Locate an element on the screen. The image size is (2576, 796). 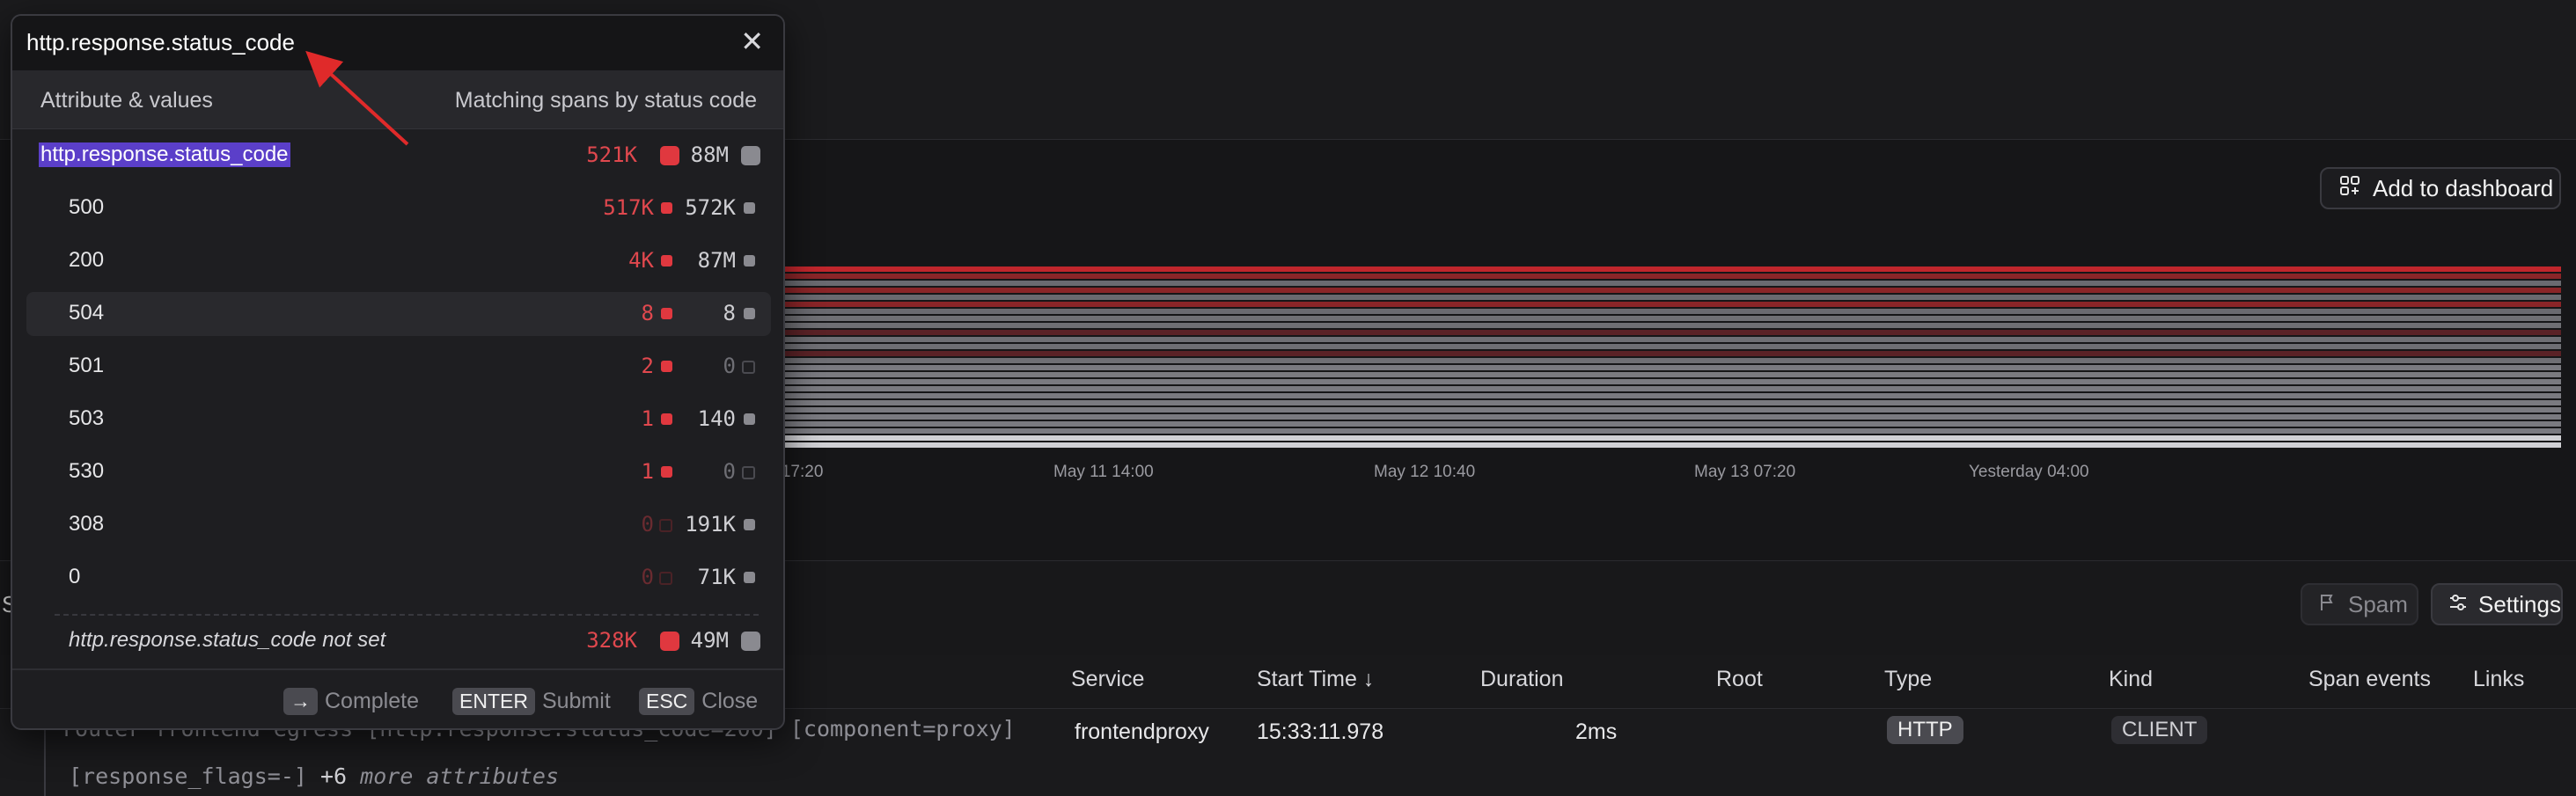
value-label: 503 is located at coordinates (87, 418).